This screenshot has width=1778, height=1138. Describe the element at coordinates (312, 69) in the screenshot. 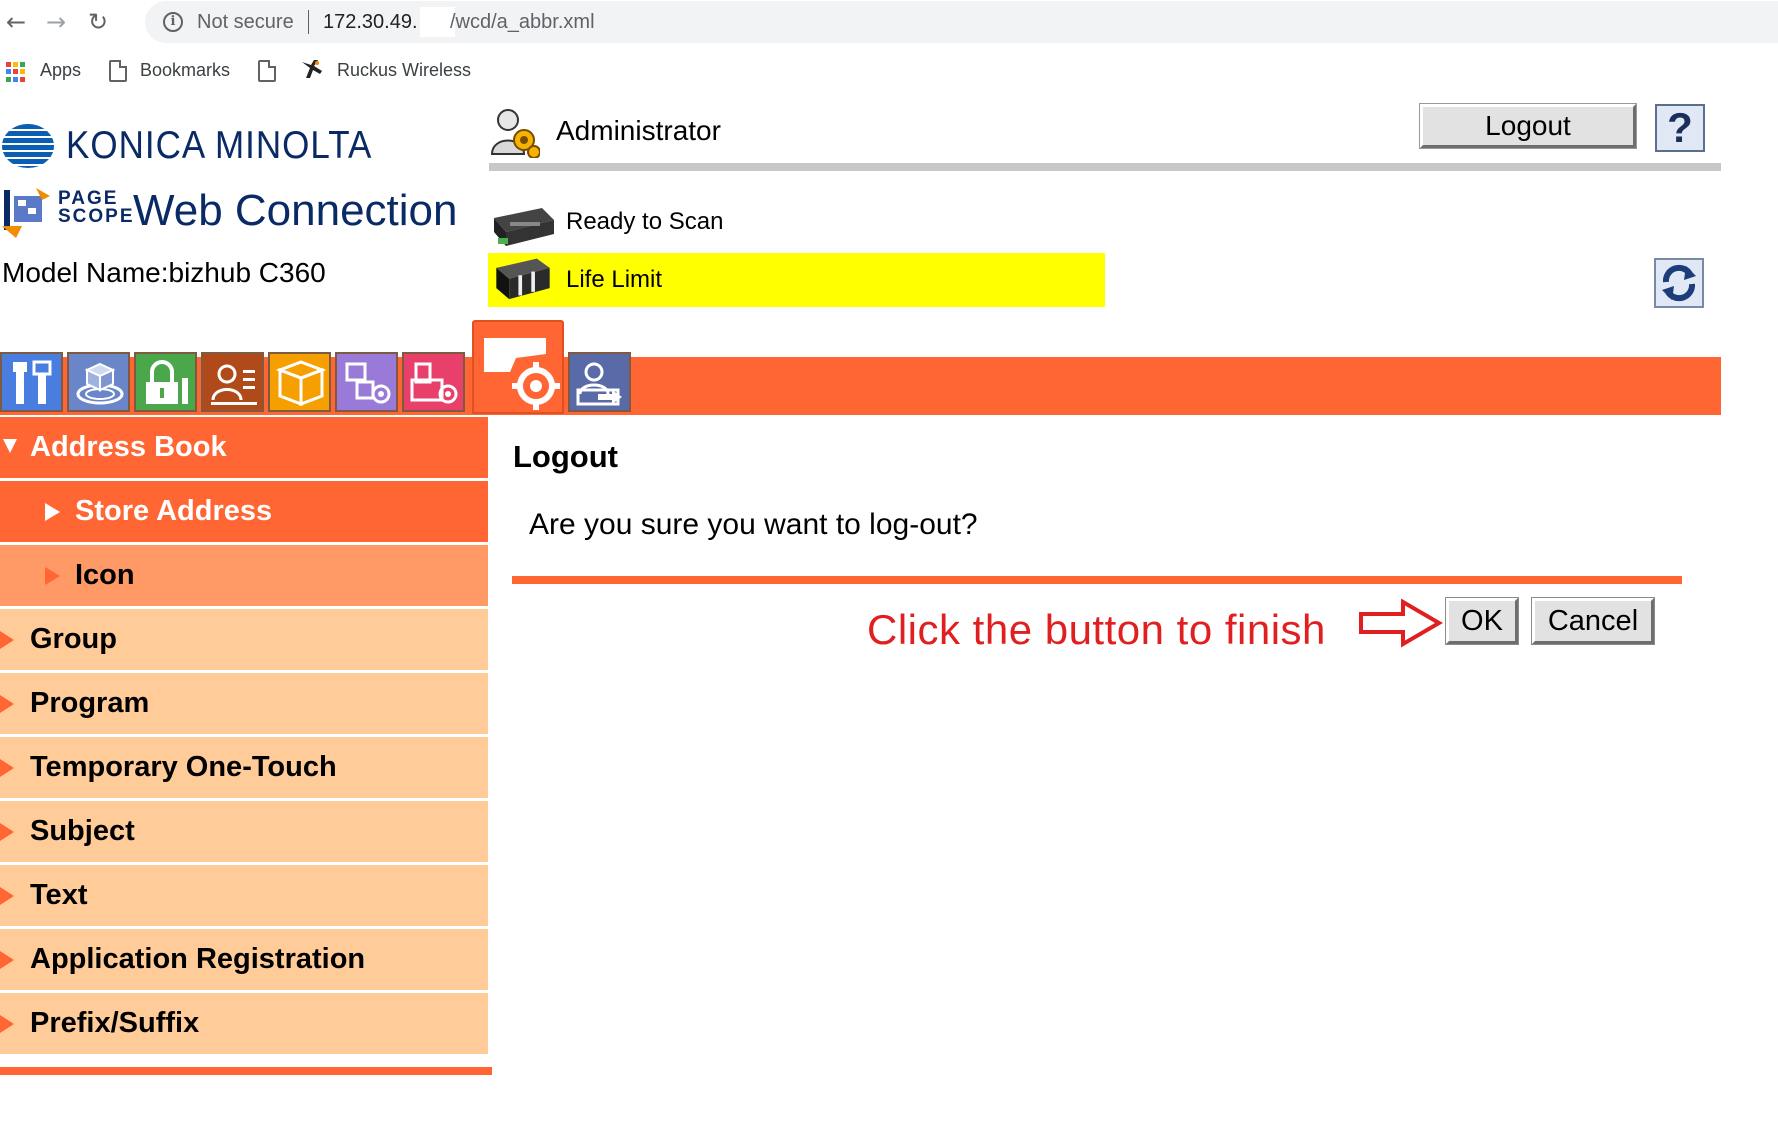

I see `ruckus-dog-icon` at that location.